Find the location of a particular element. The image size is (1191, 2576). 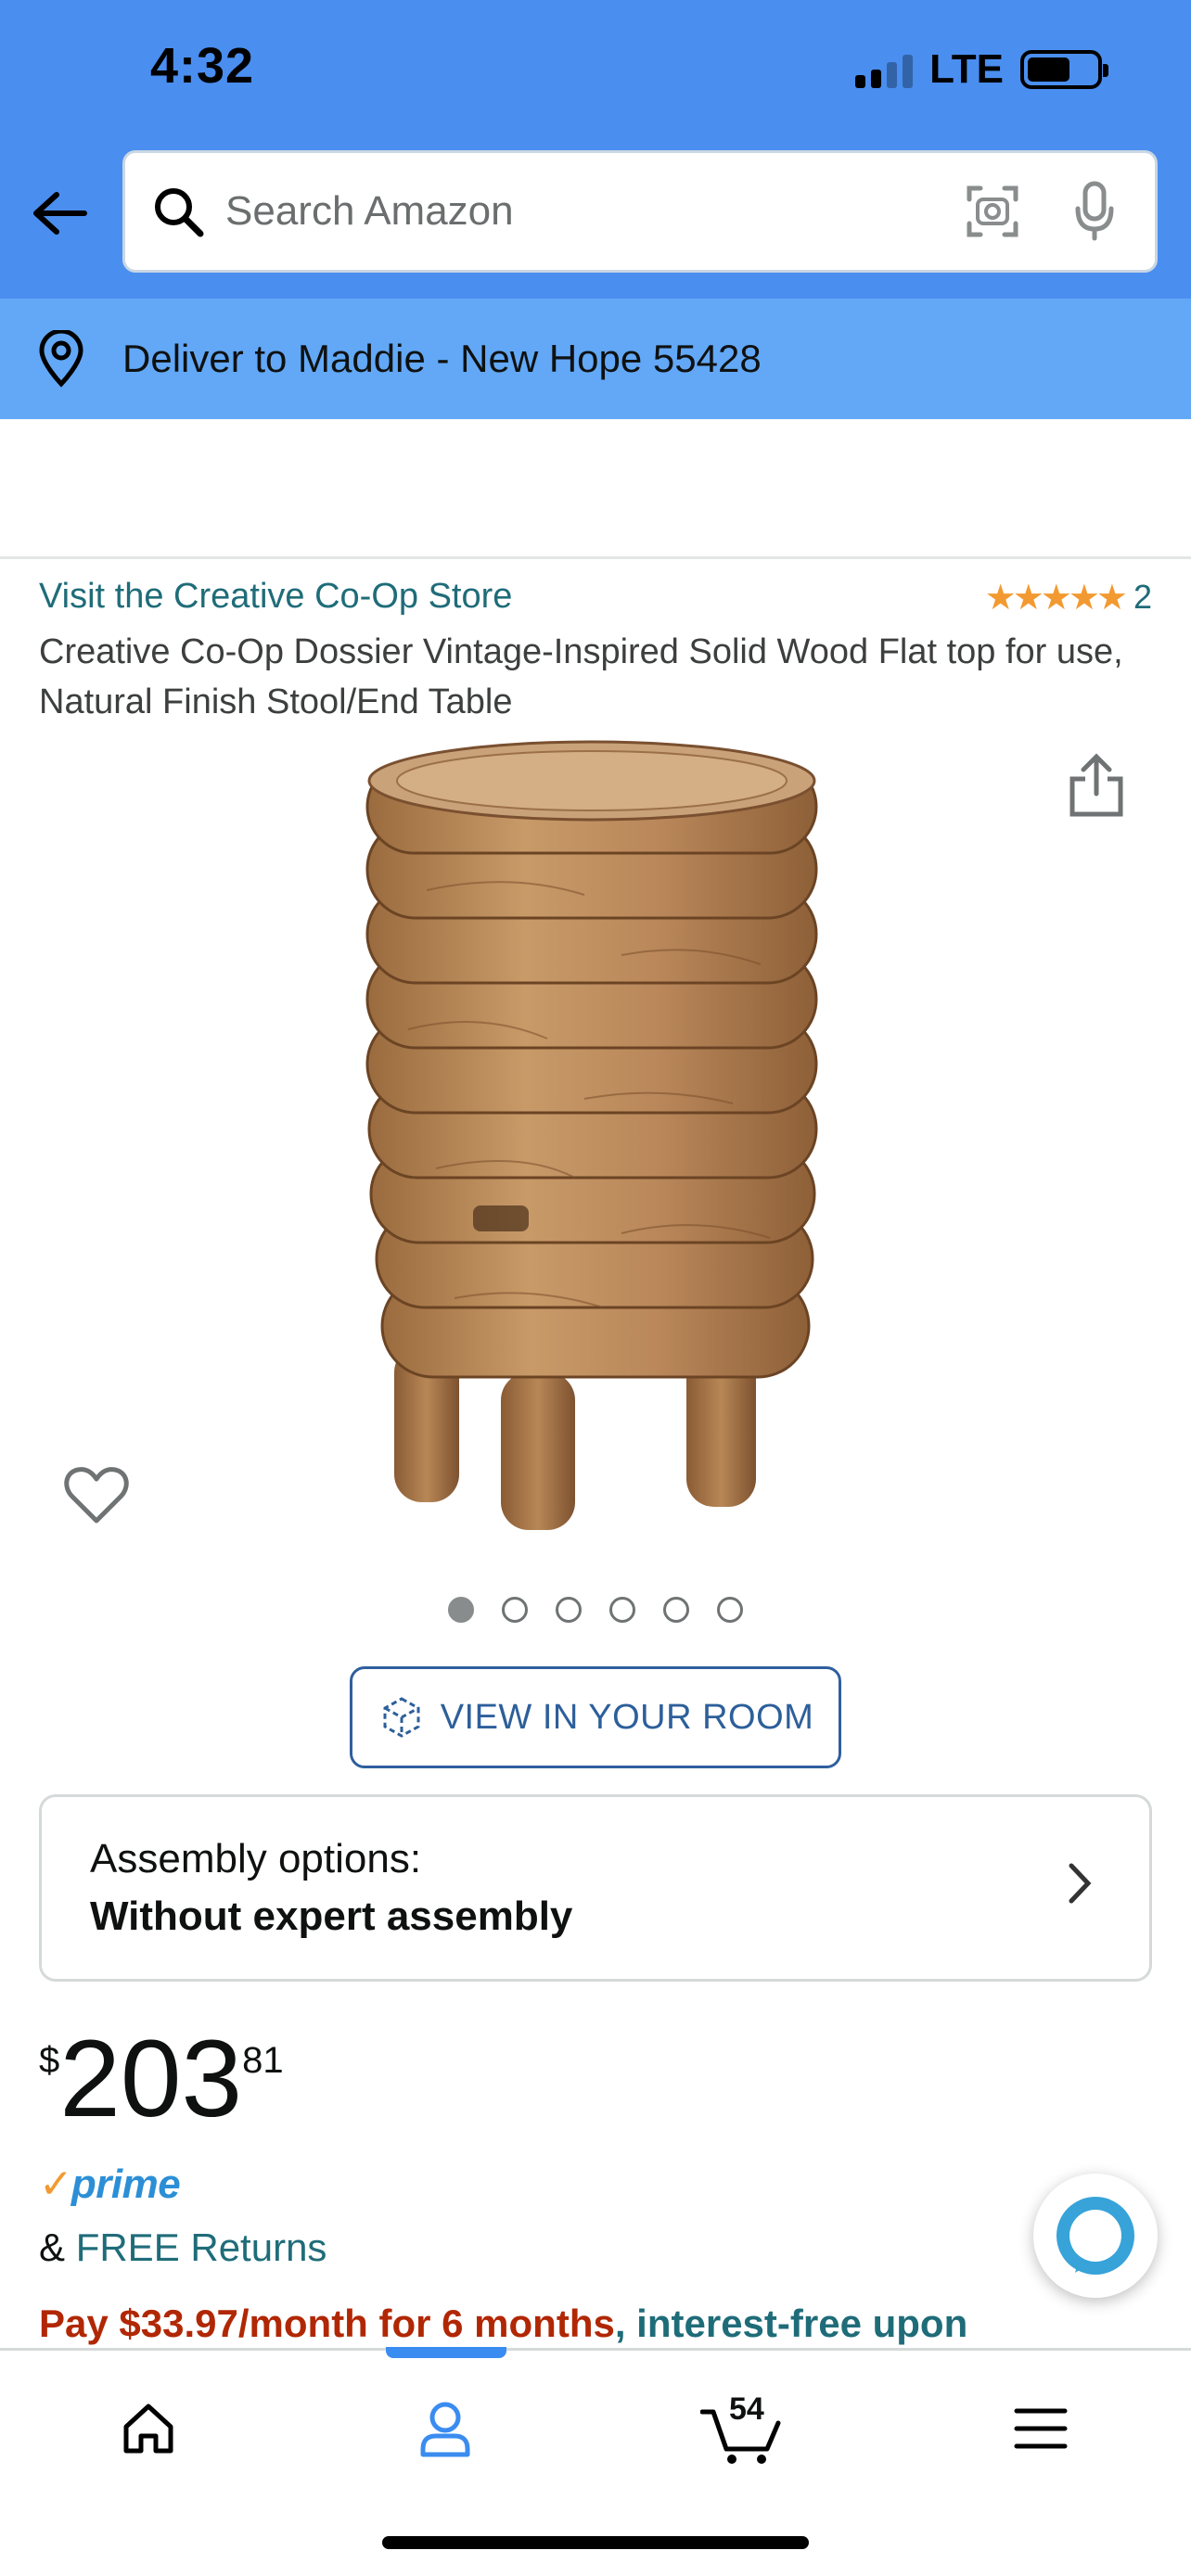

cart-count-badge: 54 is located at coordinates (746, 2409).